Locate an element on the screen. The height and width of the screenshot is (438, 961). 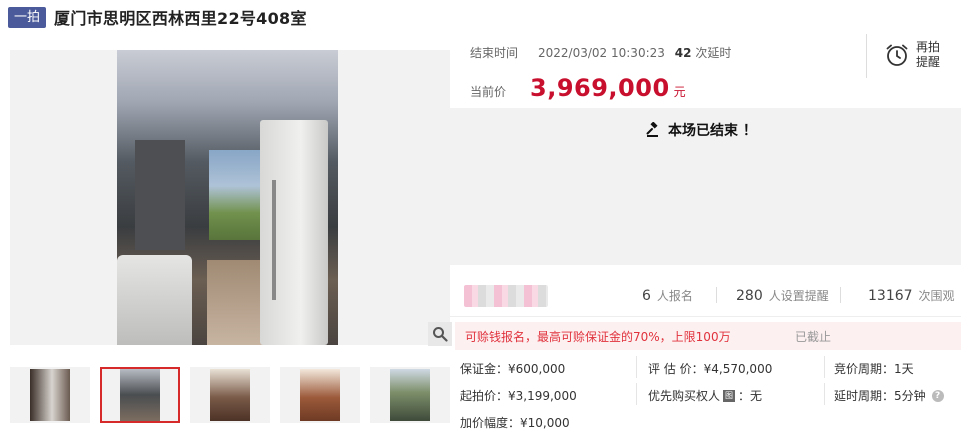
priority-buyer-label: 优先购买权人 is located at coordinates (684, 396).